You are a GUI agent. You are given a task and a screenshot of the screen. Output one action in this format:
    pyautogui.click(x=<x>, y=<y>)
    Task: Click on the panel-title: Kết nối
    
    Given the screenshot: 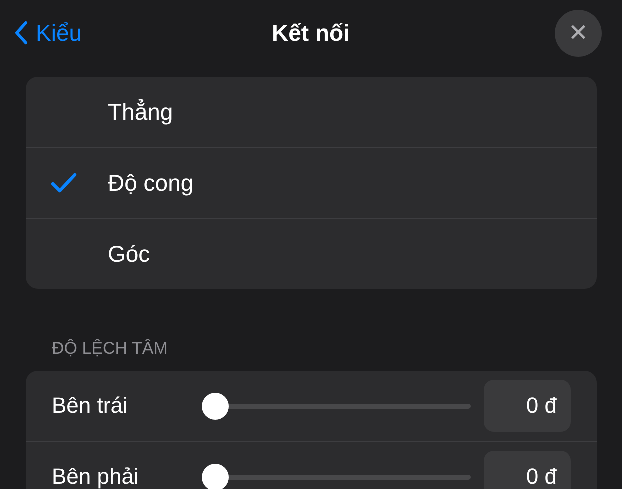 What is the action you would take?
    pyautogui.click(x=311, y=33)
    